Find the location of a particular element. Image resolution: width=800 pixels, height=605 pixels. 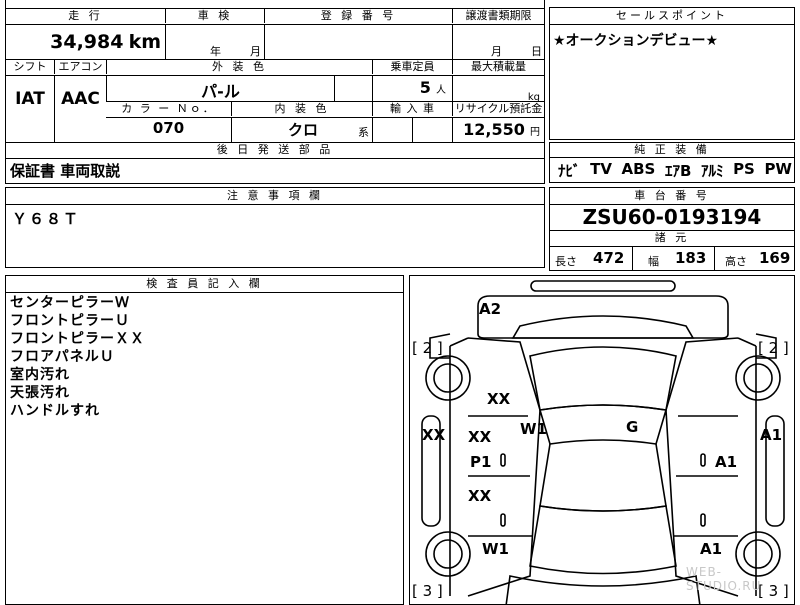

max-load-cell: kg is located at coordinates (498, 89).